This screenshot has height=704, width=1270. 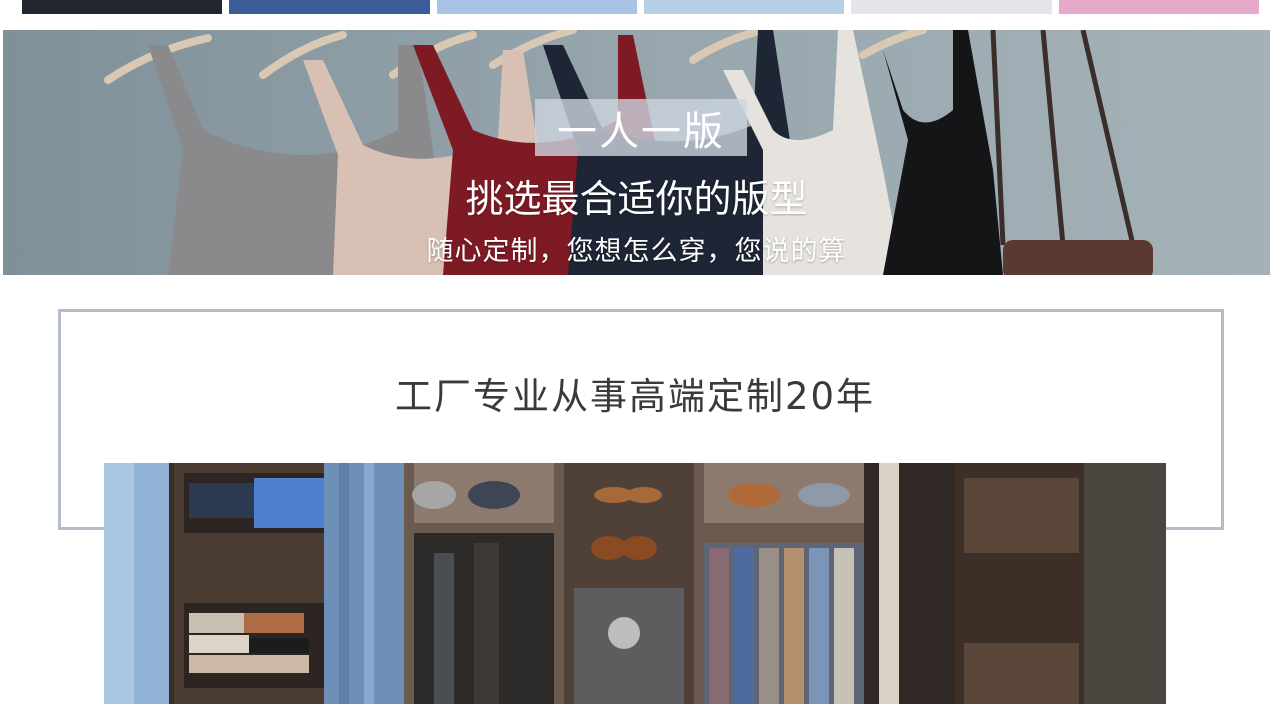 What do you see at coordinates (636, 251) in the screenshot?
I see `hero-subtitle: 随心定制，您想怎么穿，您说的算` at bounding box center [636, 251].